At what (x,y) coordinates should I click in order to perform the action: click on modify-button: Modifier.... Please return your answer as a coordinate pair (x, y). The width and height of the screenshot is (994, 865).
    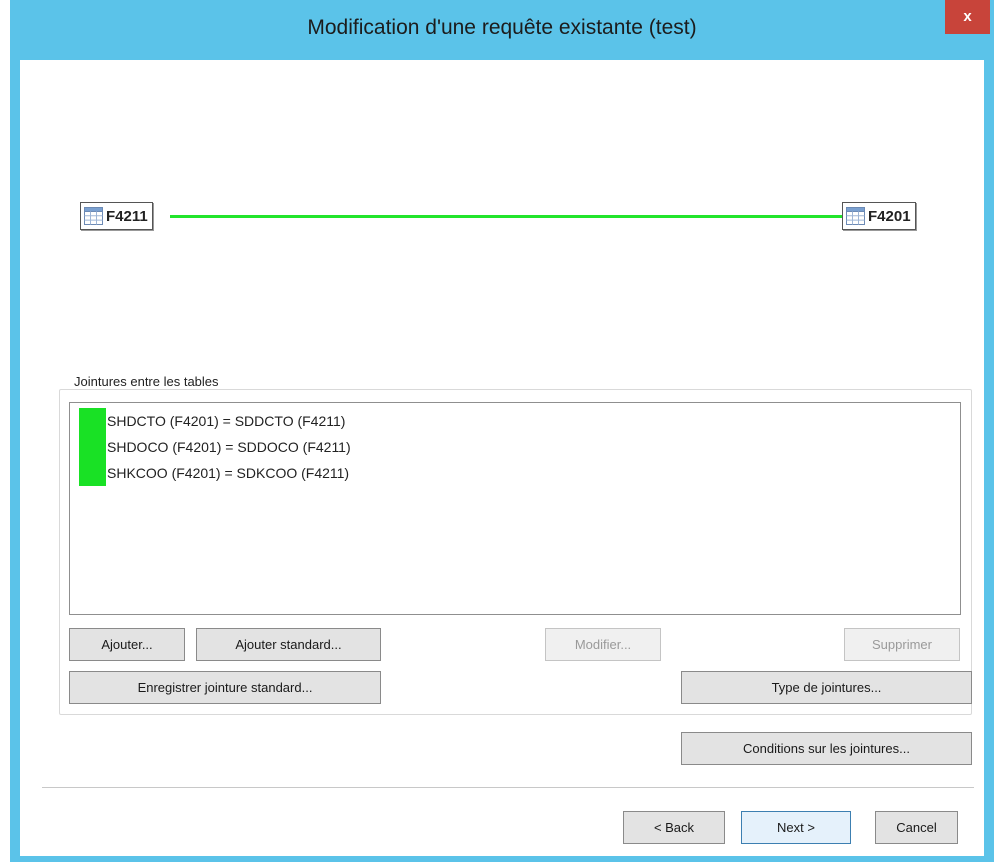
    Looking at the image, I should click on (603, 644).